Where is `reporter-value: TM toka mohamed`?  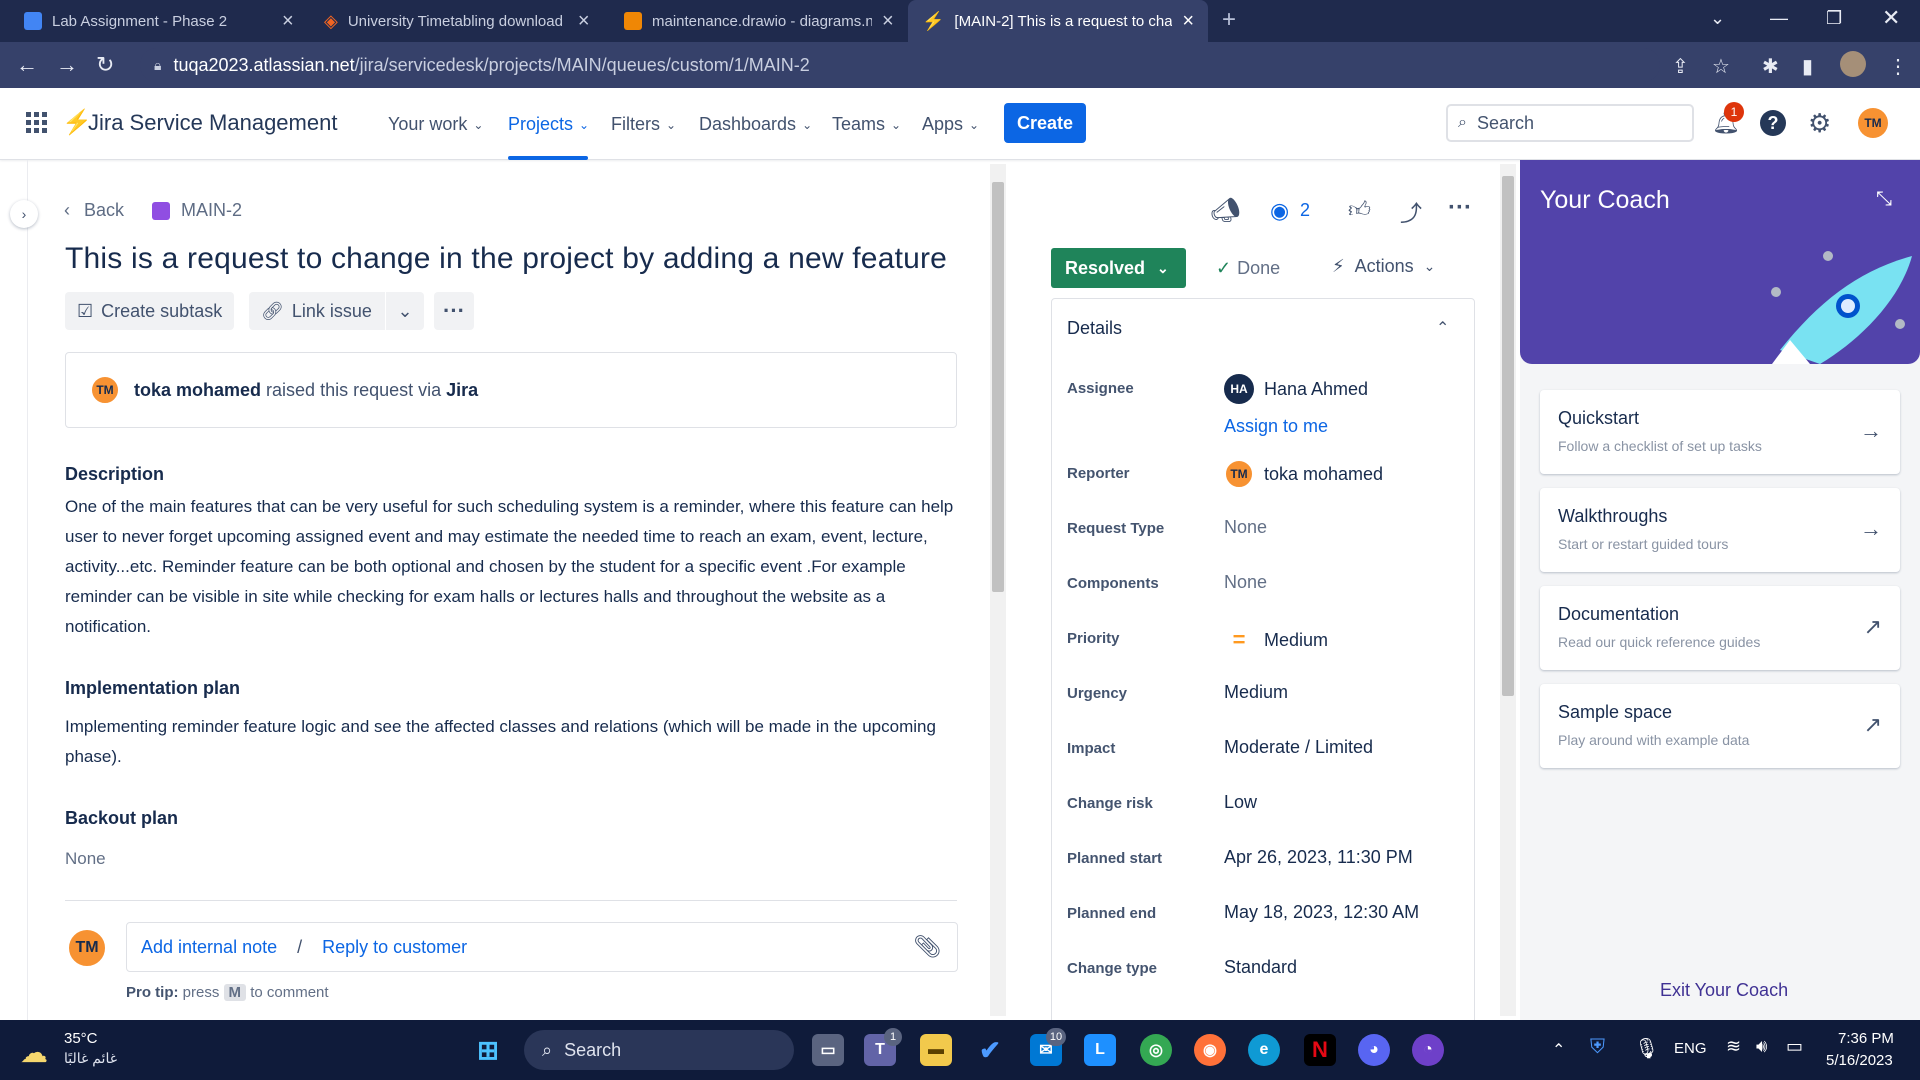 reporter-value: TM toka mohamed is located at coordinates (1303, 474).